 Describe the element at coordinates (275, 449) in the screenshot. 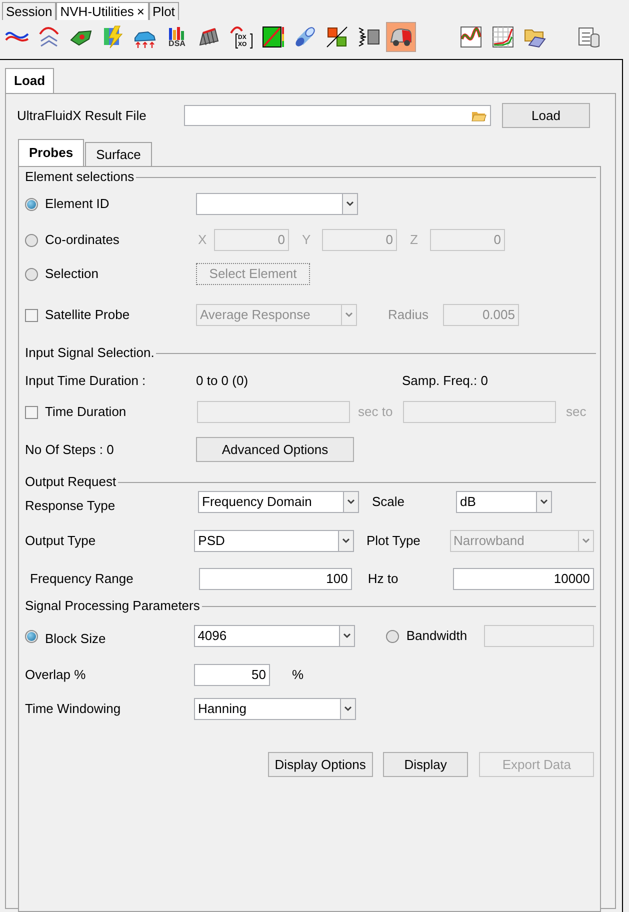

I see `button: Advanced Options` at that location.